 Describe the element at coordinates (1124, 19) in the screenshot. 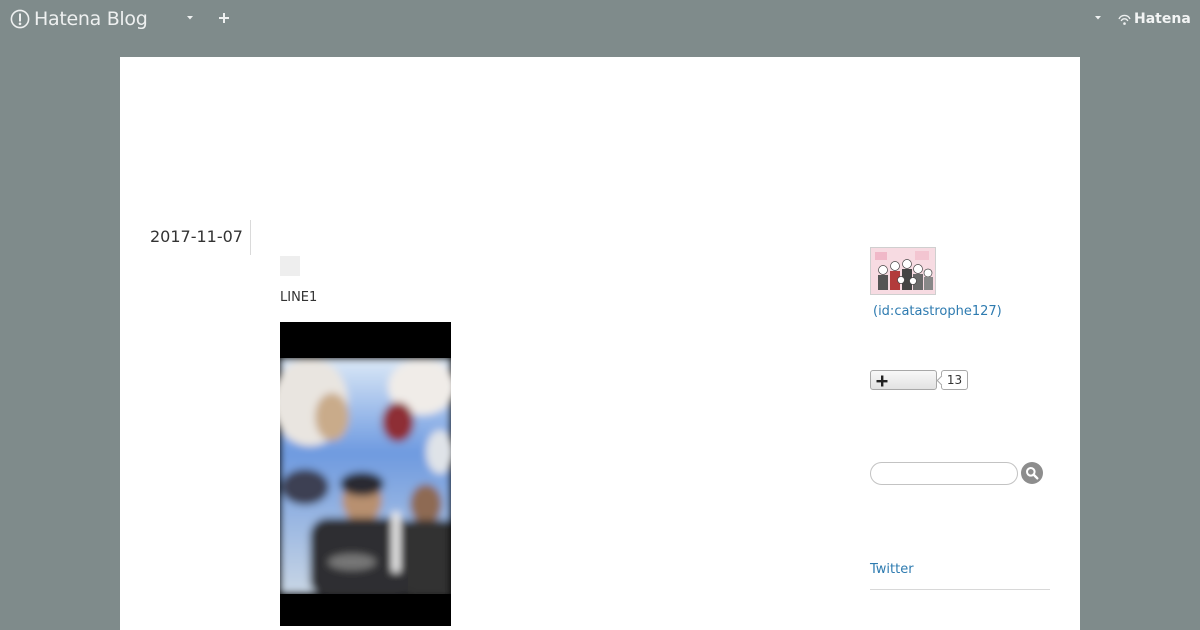

I see `hatena-logo-icon` at that location.